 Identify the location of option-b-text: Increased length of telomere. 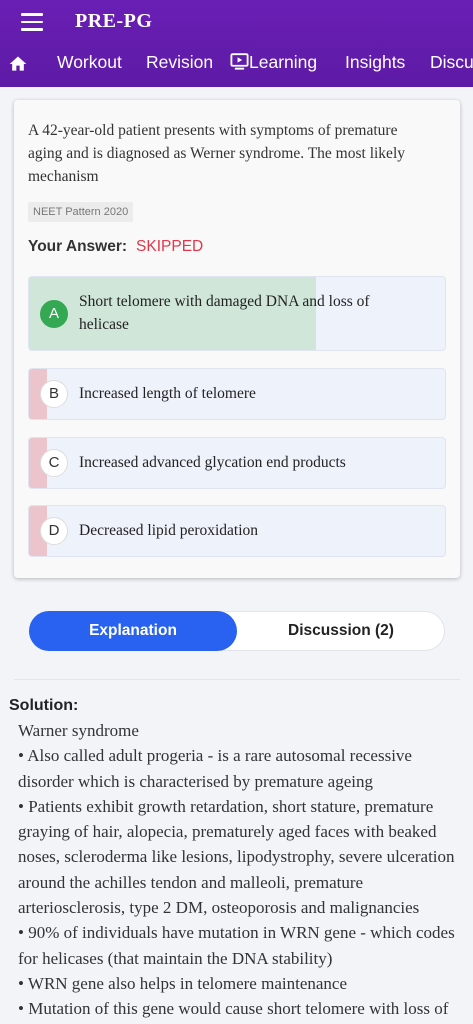
(167, 393).